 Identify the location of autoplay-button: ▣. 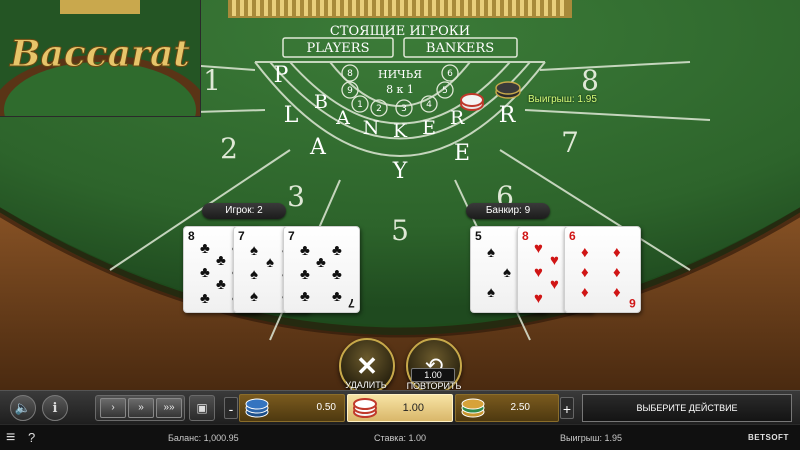
(202, 408).